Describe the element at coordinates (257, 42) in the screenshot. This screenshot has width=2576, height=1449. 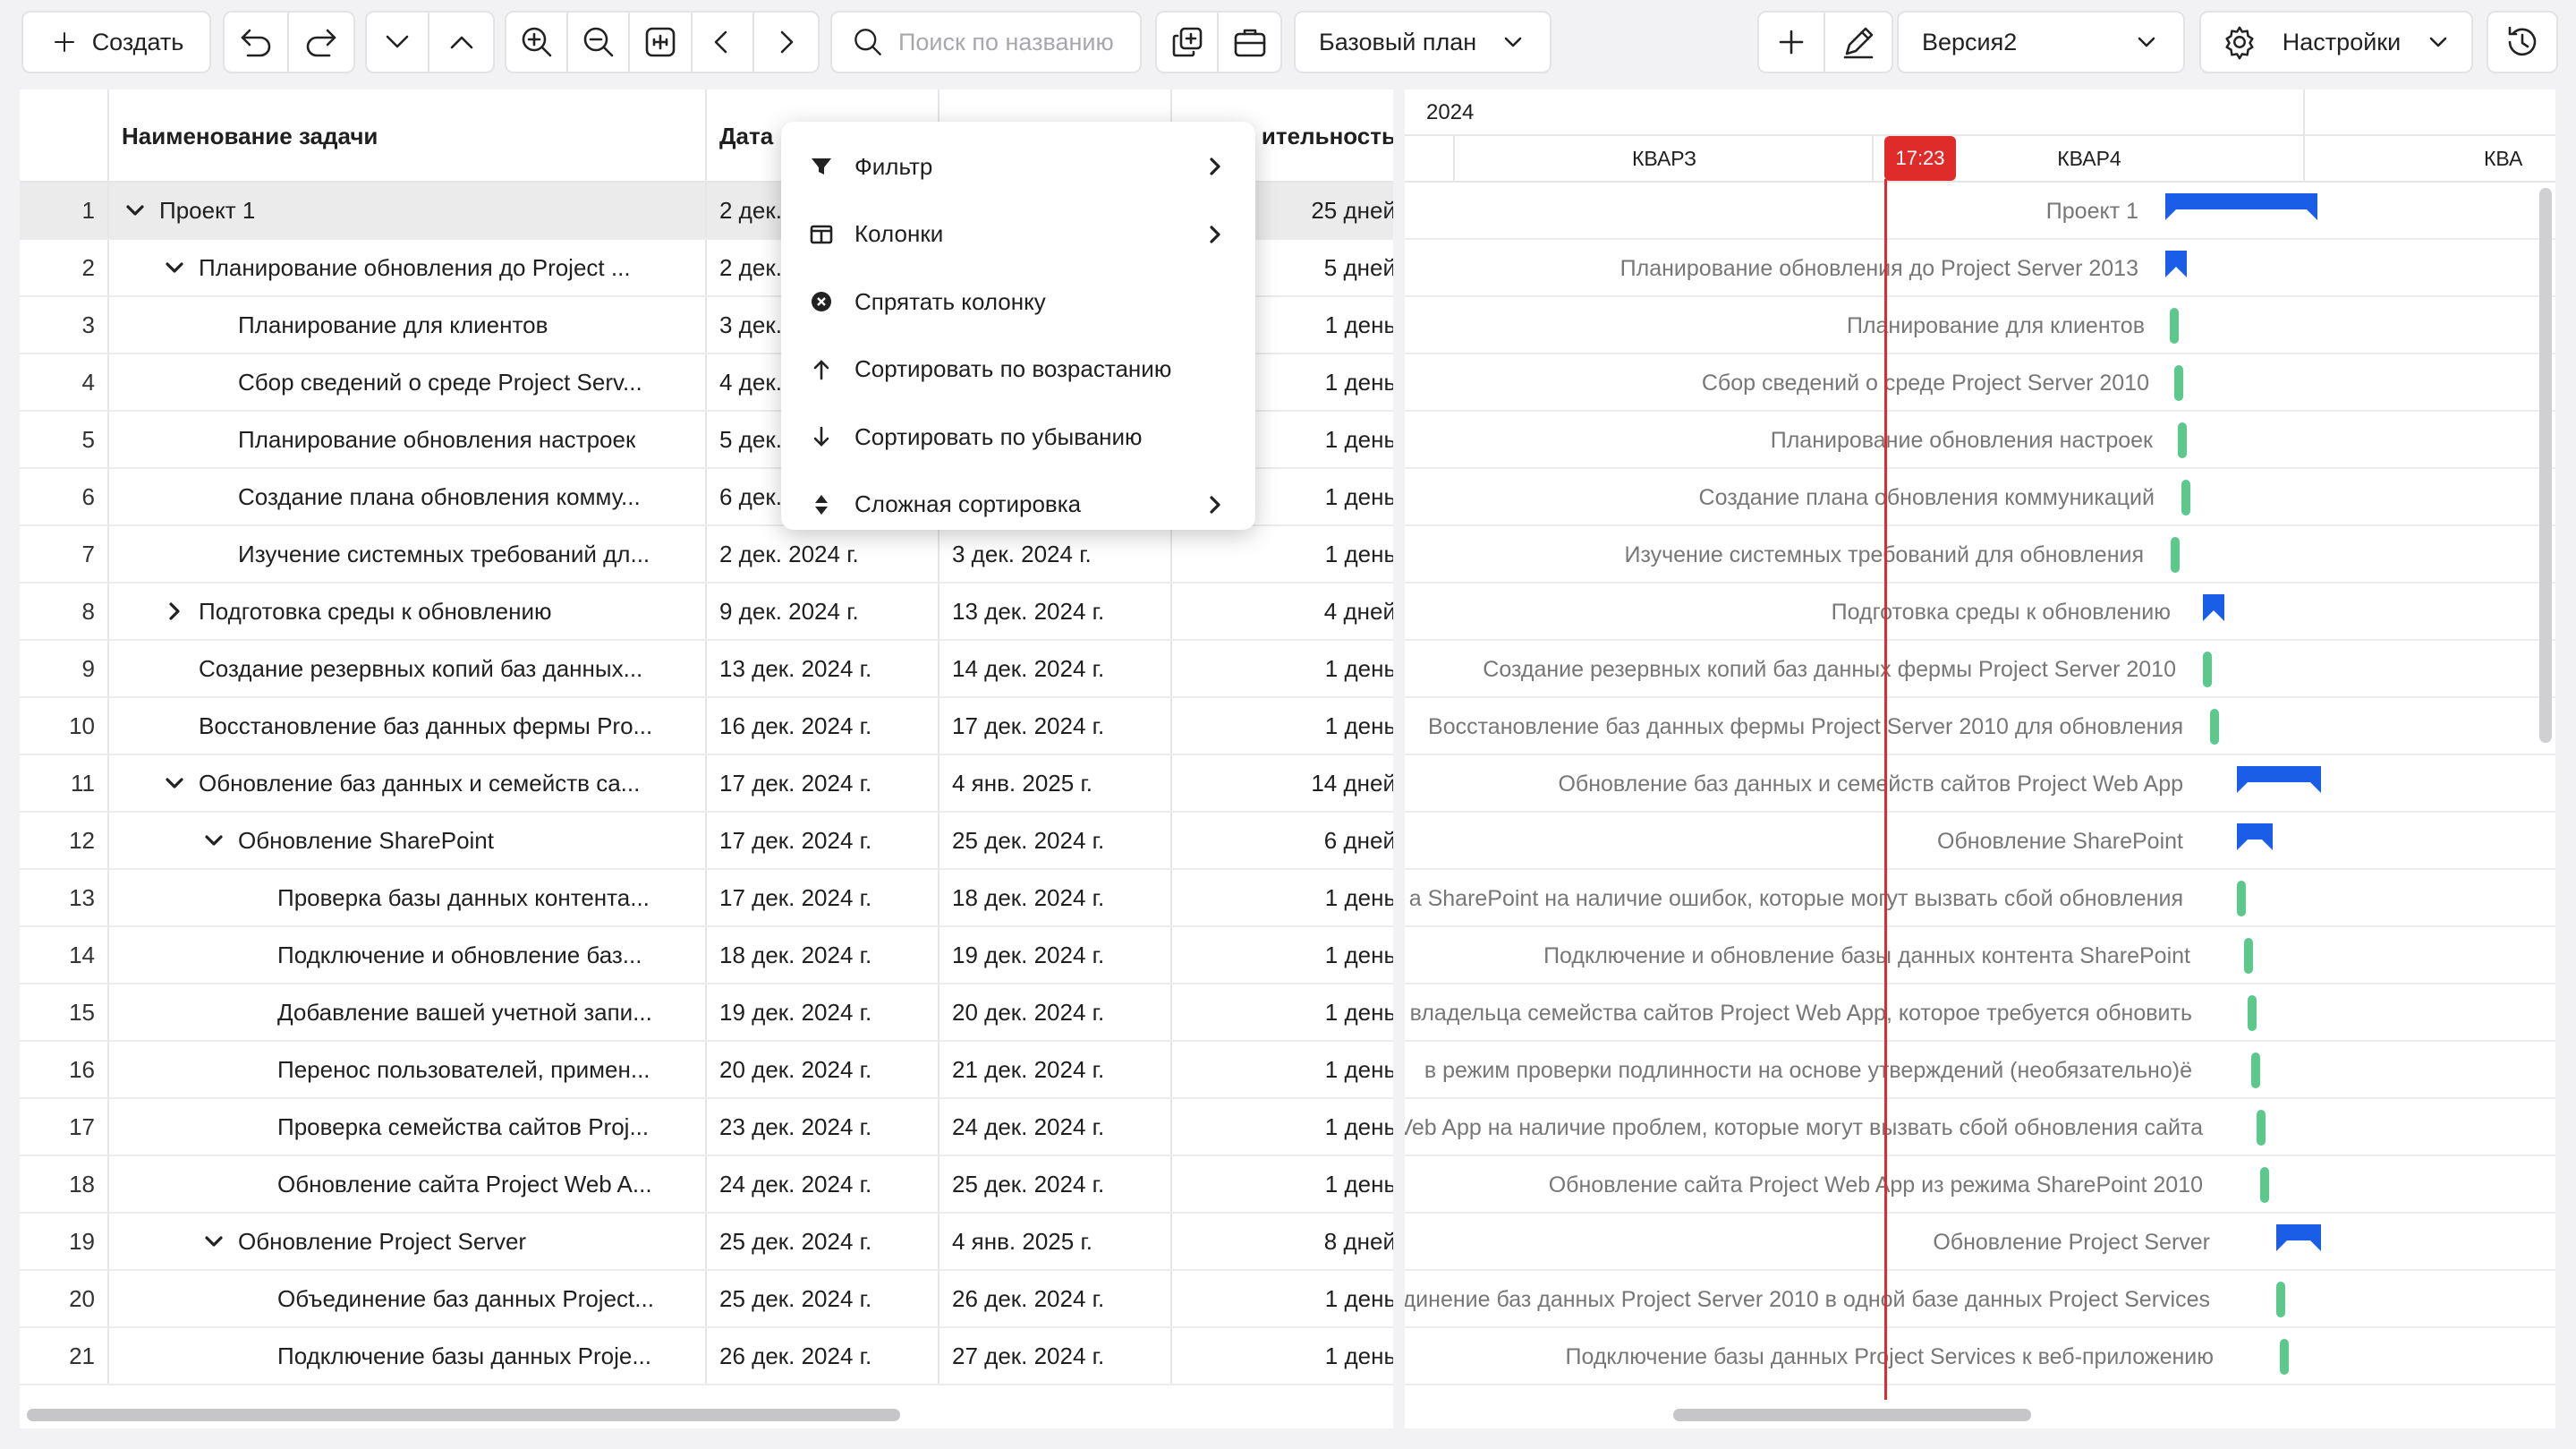
I see `undo-button` at that location.